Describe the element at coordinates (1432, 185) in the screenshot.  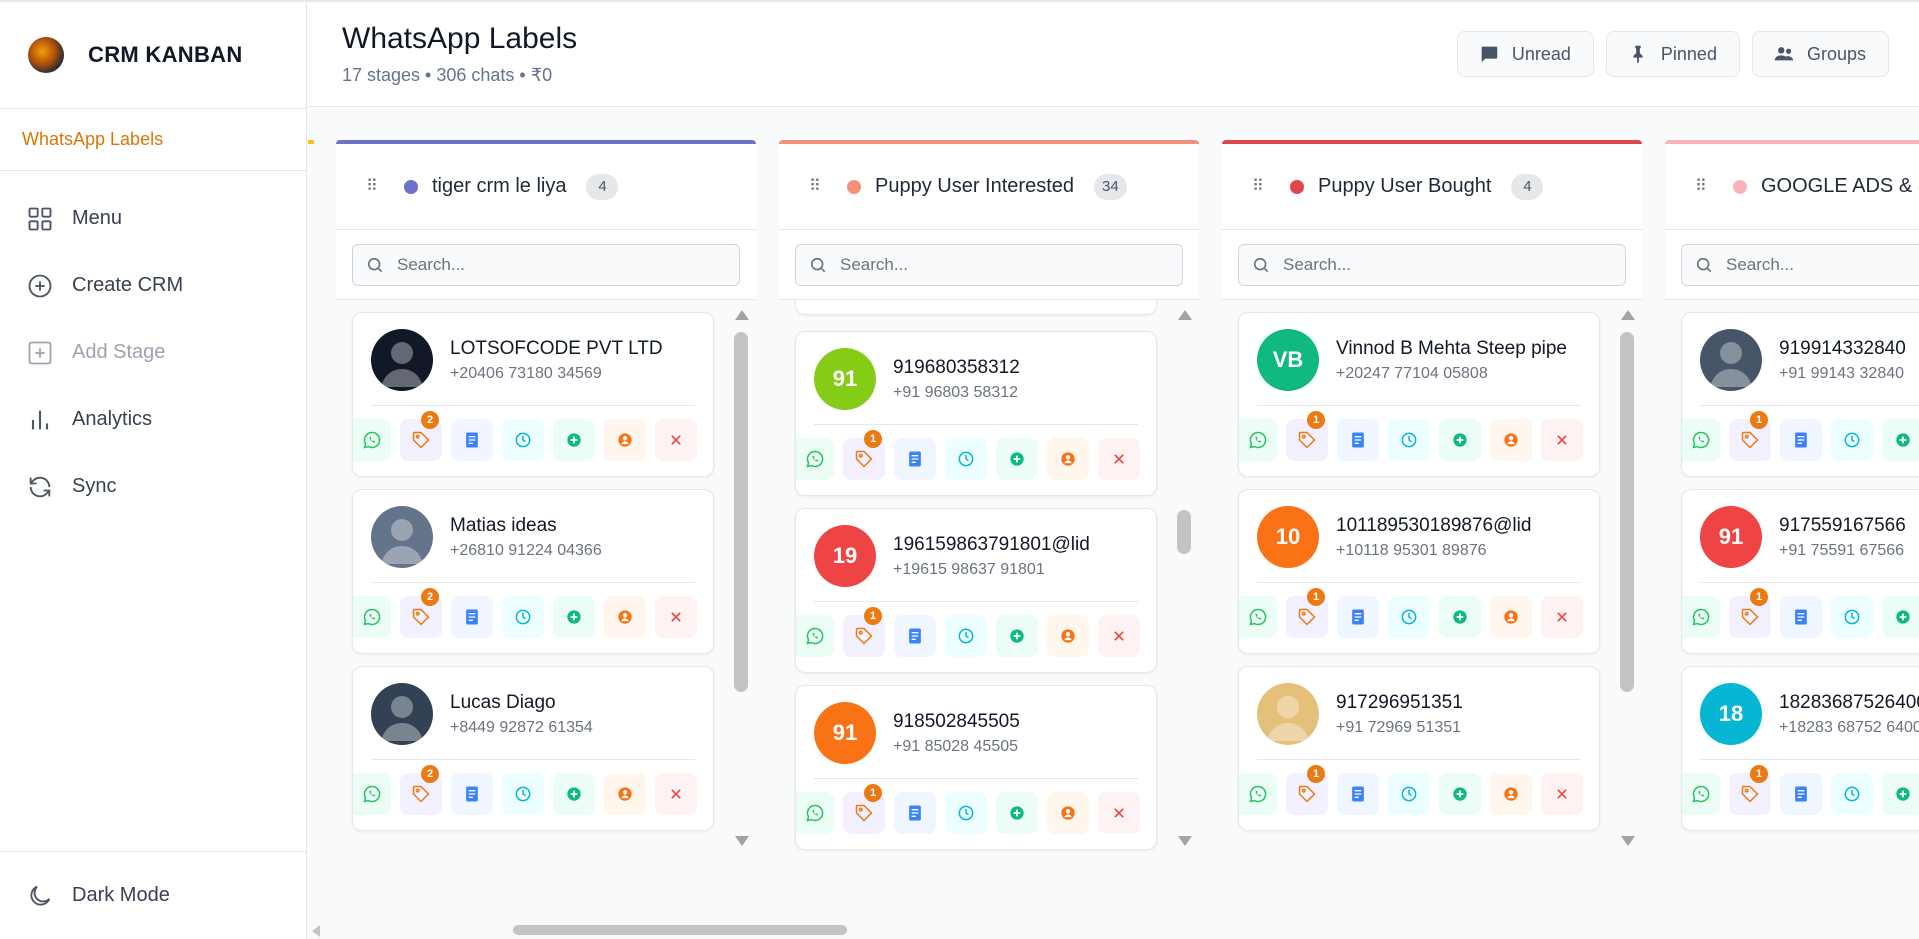
I see `column-header: ⠿ Puppy User Bought 4` at that location.